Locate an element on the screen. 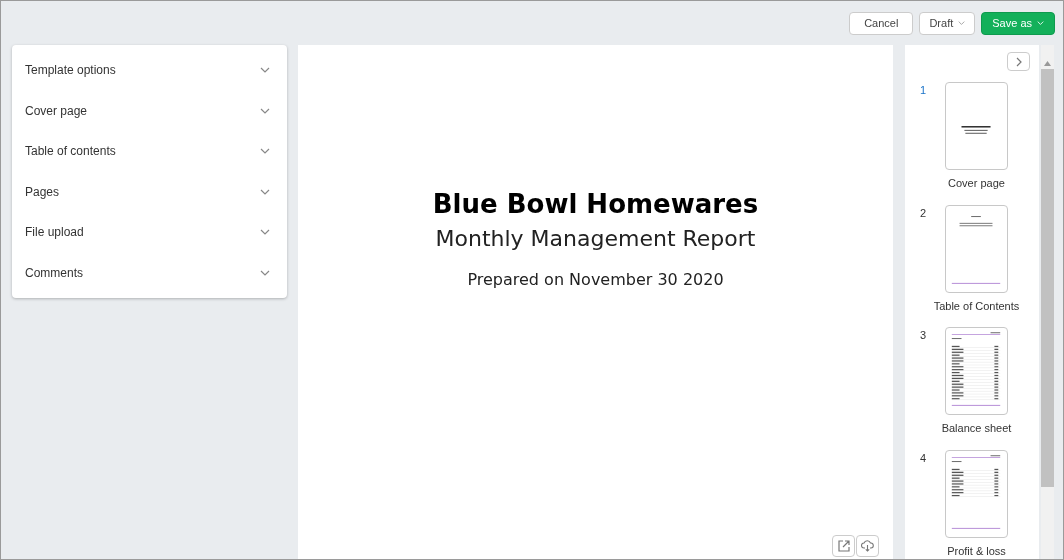 This screenshot has height=560, width=1064. report-date: Prepared on November 30 2020 is located at coordinates (595, 280).